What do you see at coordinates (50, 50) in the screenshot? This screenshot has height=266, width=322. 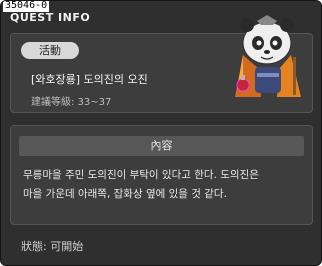 I see `quest-status-pill: 活動` at bounding box center [50, 50].